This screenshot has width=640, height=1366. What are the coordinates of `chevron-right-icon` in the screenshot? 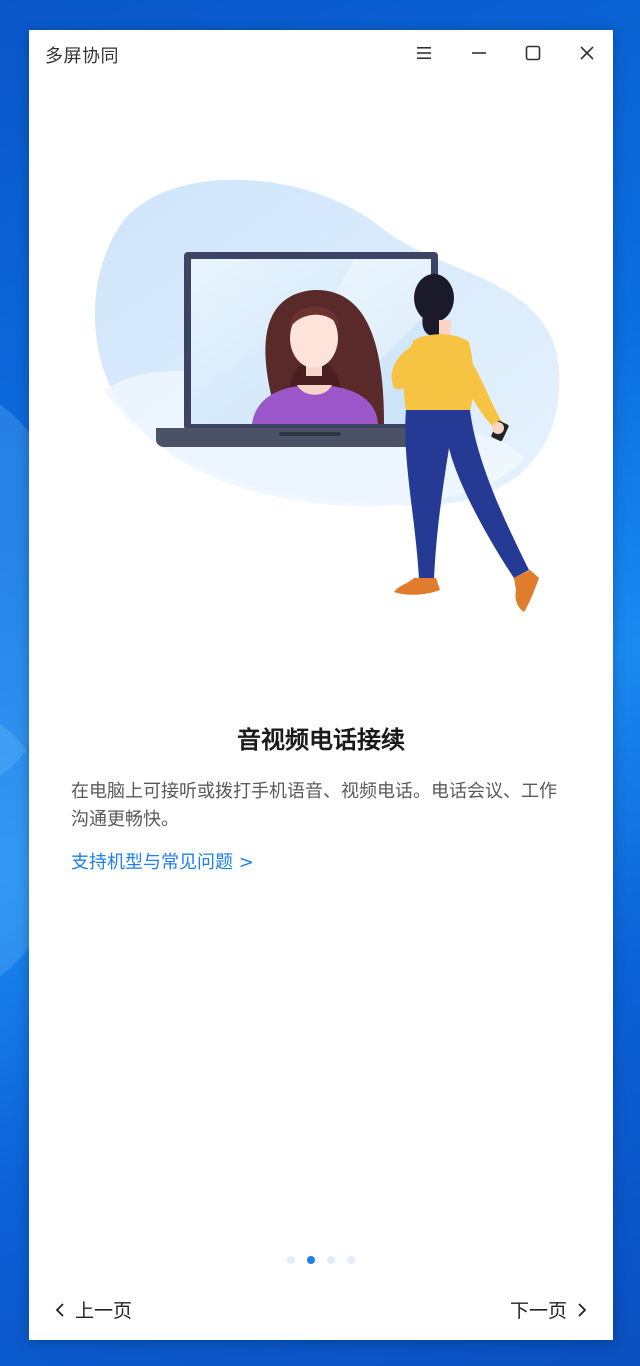 It's located at (582, 1309).